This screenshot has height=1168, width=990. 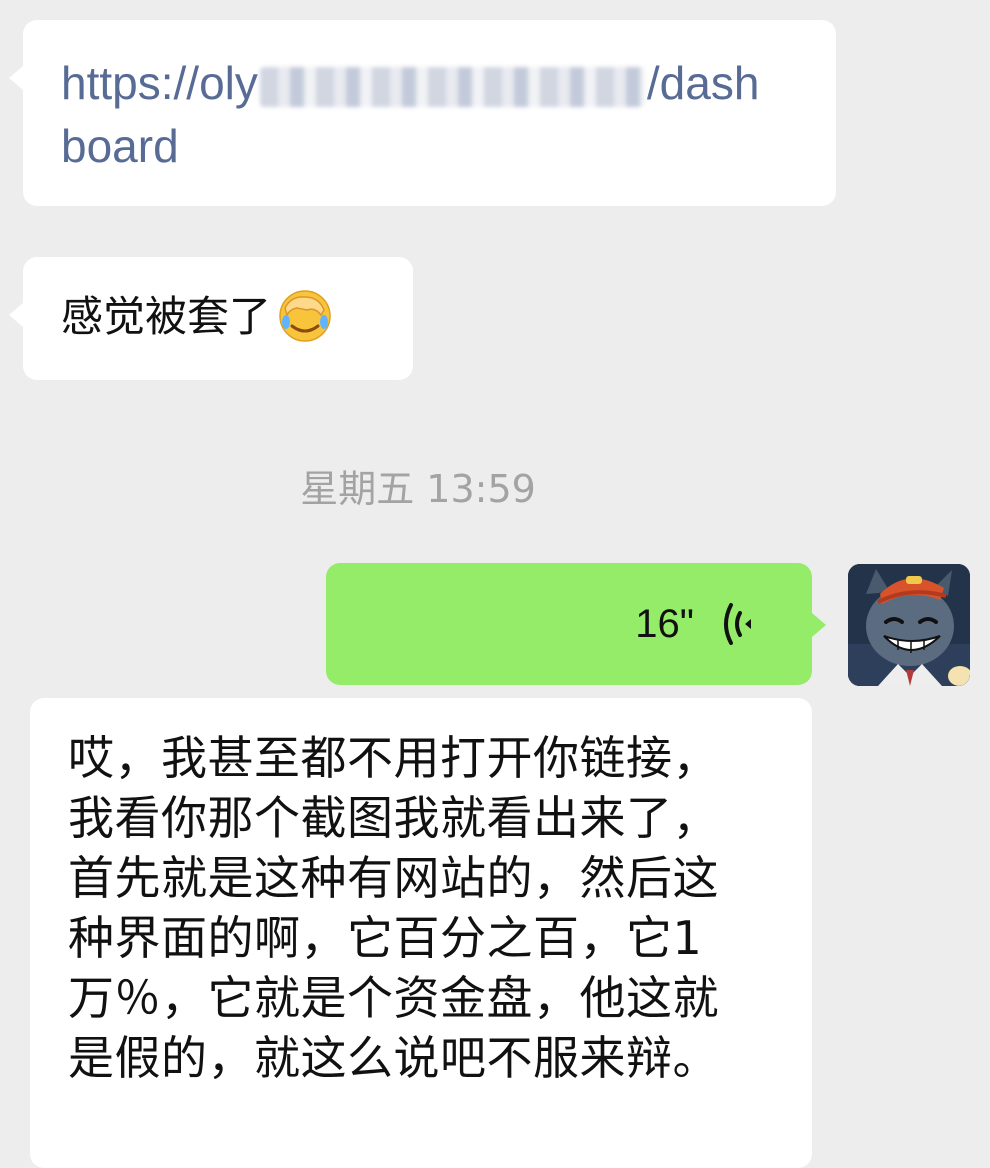 What do you see at coordinates (159, 83) in the screenshot?
I see `link-text-start: https://oly` at bounding box center [159, 83].